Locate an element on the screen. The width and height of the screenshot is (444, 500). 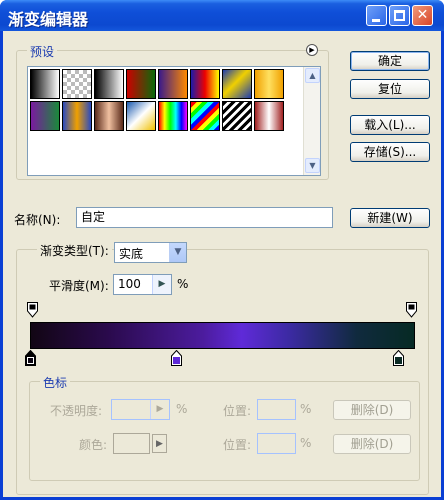
close-icon: ✕ is located at coordinates (422, 15).